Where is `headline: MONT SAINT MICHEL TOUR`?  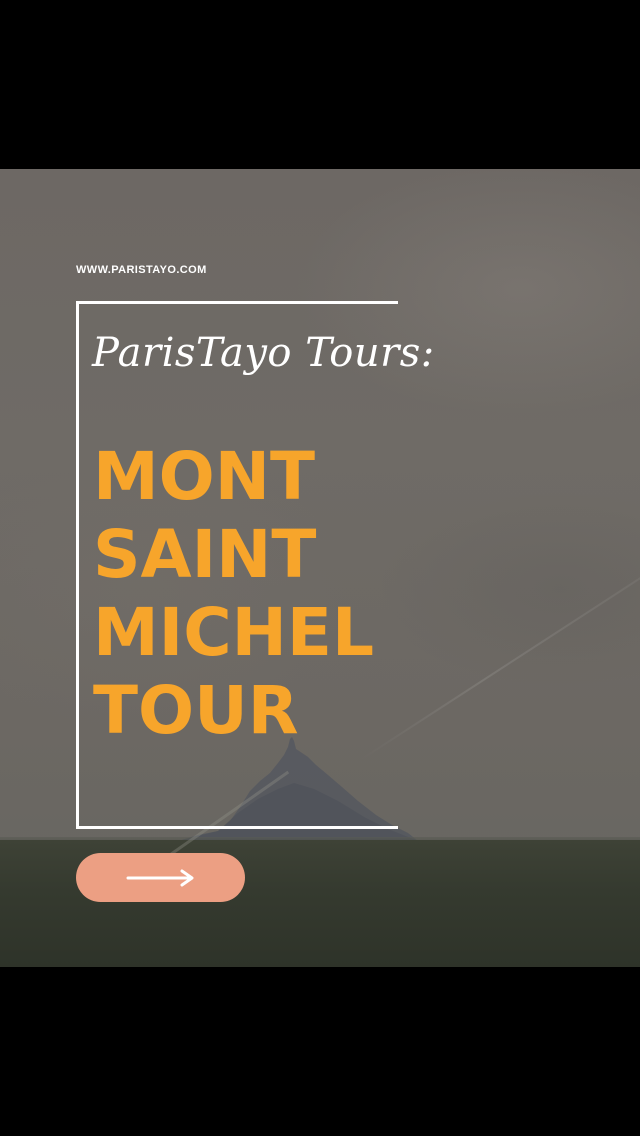 headline: MONT SAINT MICHEL TOUR is located at coordinates (233, 594).